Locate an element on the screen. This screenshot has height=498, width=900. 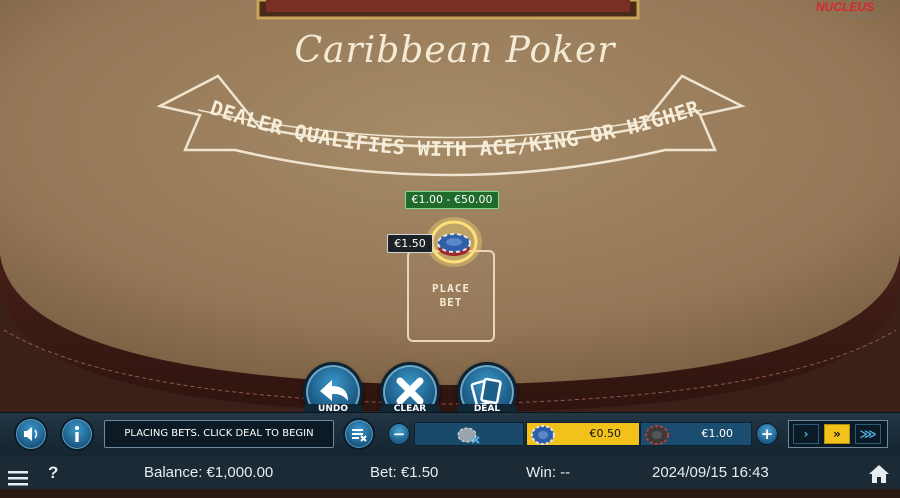
menu-icon is located at coordinates (18, 478).